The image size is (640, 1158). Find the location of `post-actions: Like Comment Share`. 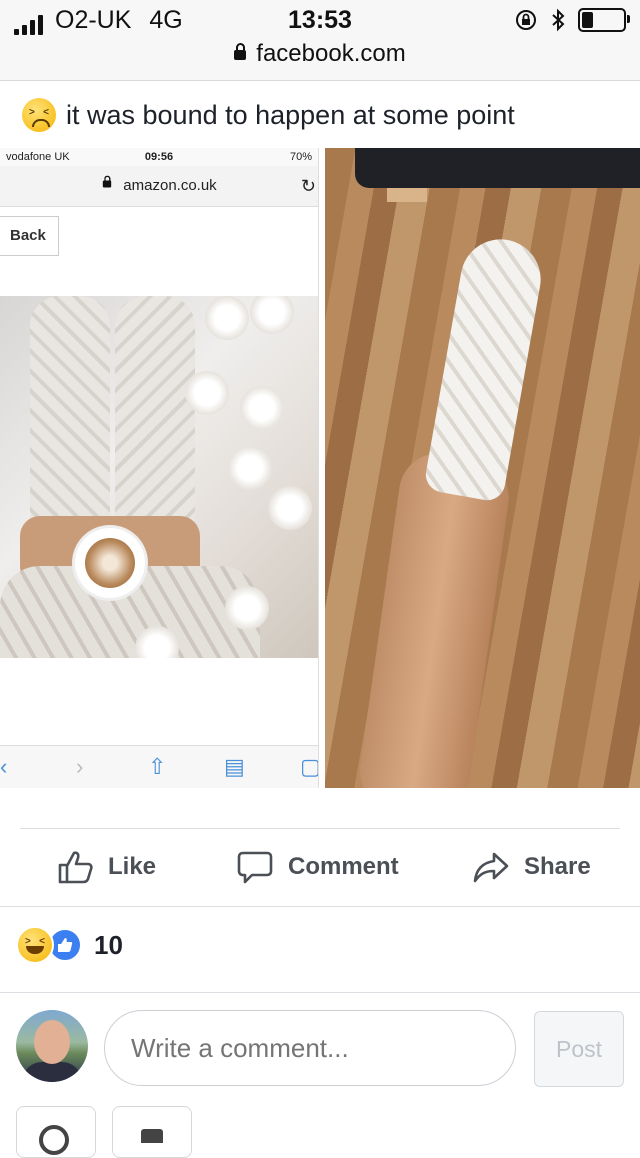

post-actions: Like Comment Share is located at coordinates (320, 869).